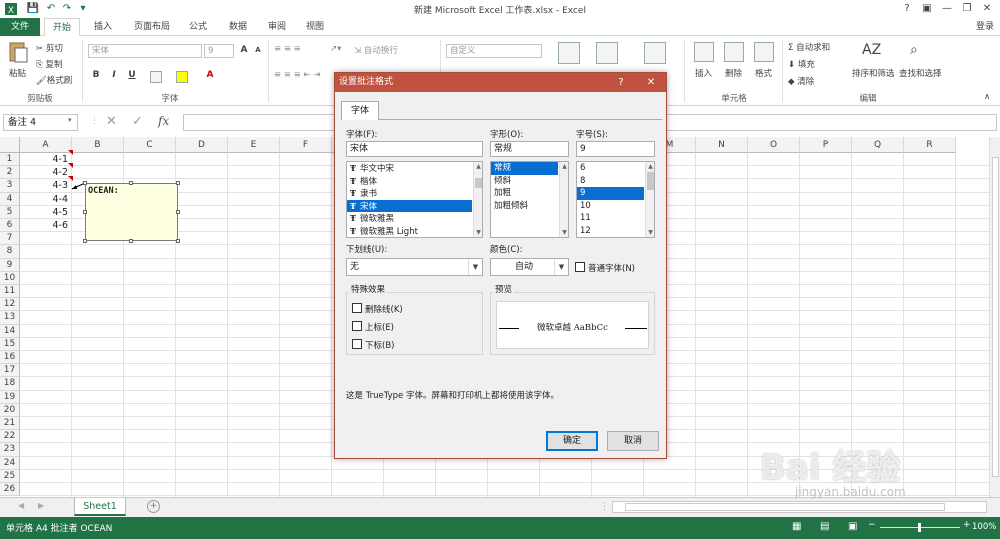 The image size is (1000, 539). What do you see at coordinates (258, 50) in the screenshot?
I see `shrink-font-icon: A` at bounding box center [258, 50].